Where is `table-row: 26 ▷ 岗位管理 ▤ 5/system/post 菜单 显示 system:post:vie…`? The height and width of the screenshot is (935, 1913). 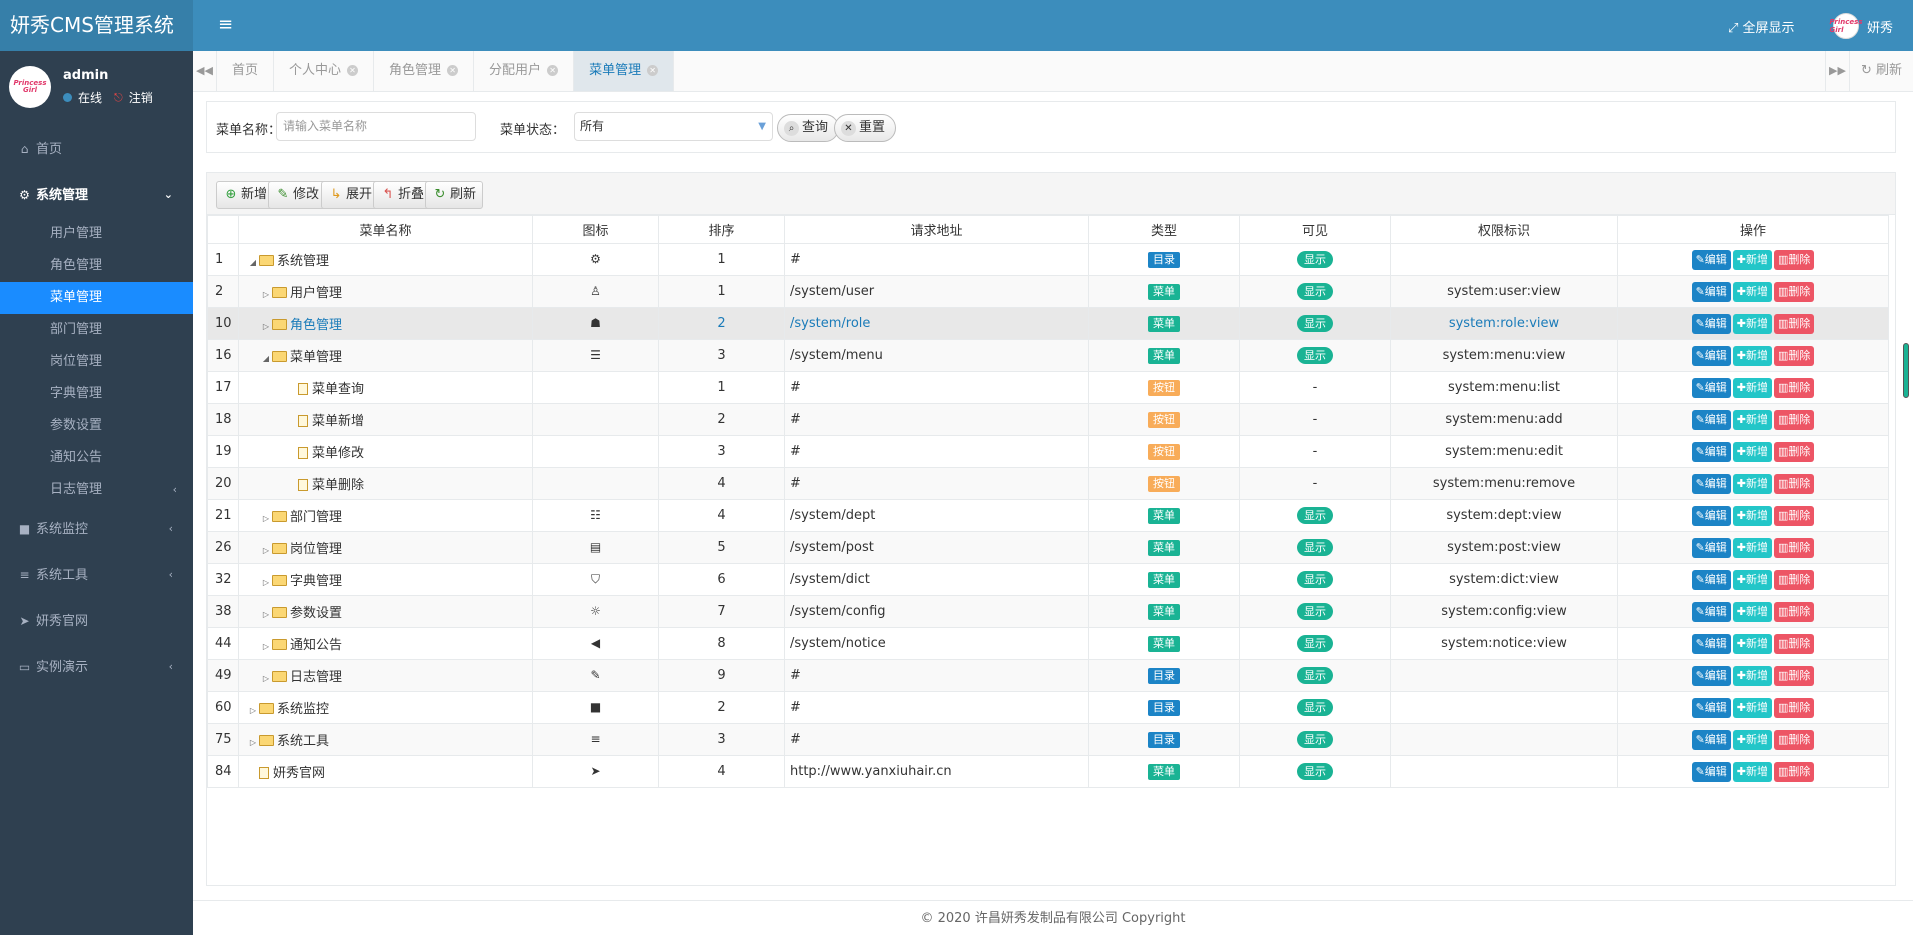 table-row: 26 ▷ 岗位管理 ▤ 5/system/post 菜单 显示 system:post:vie… is located at coordinates (1048, 547).